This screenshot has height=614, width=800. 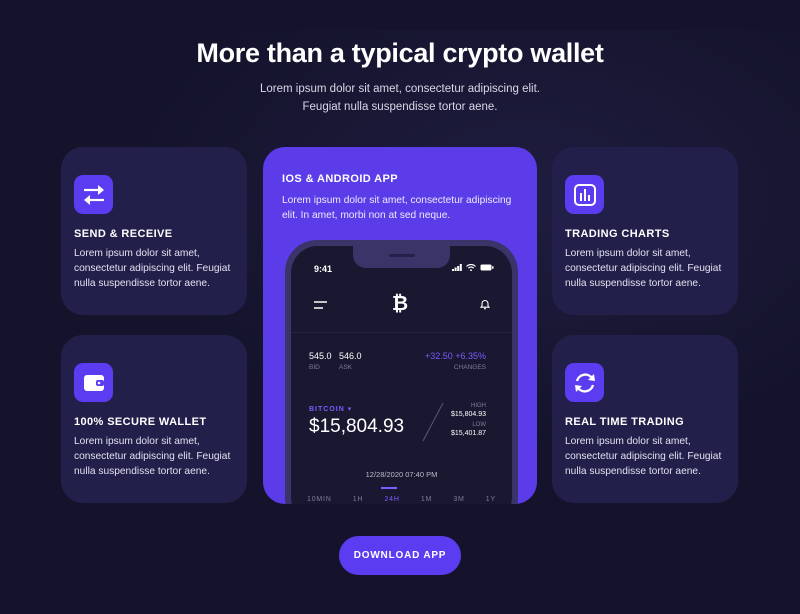 What do you see at coordinates (401, 499) in the screenshot?
I see `time-range-tabs: 10MIN 1H 24H 1M 3M 1Y` at bounding box center [401, 499].